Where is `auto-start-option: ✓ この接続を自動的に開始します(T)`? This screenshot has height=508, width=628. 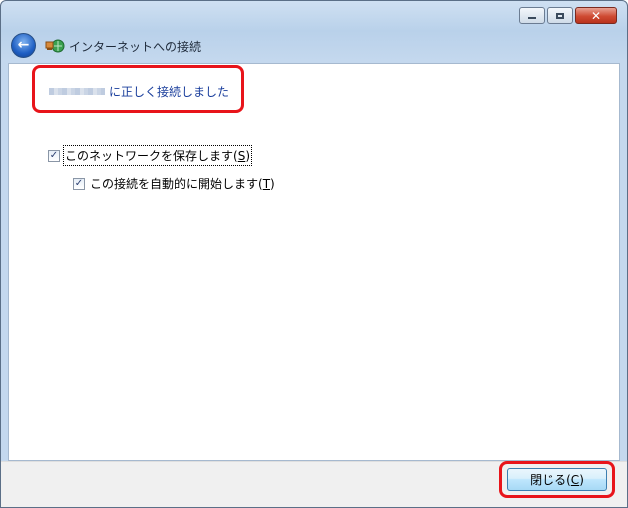
auto-start-option: ✓ この接続を自動的に開始します(T) is located at coordinates (174, 183).